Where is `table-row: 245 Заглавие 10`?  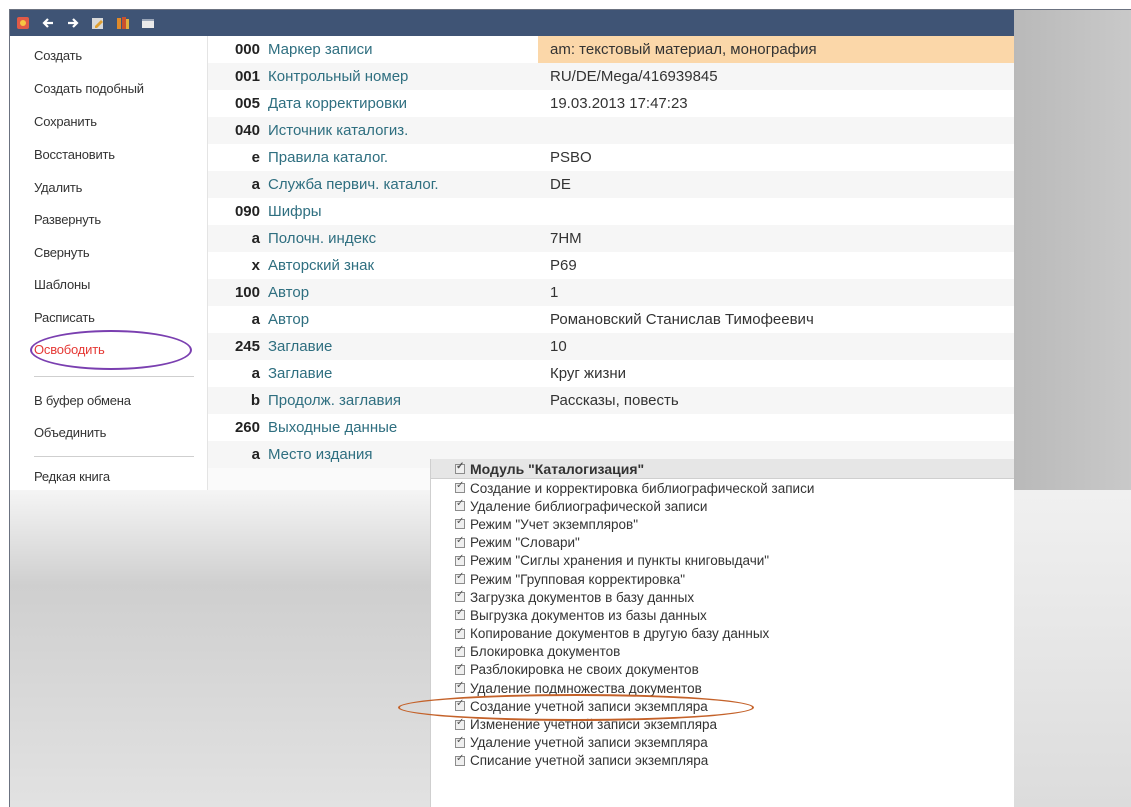 table-row: 245 Заглавие 10 is located at coordinates (611, 346).